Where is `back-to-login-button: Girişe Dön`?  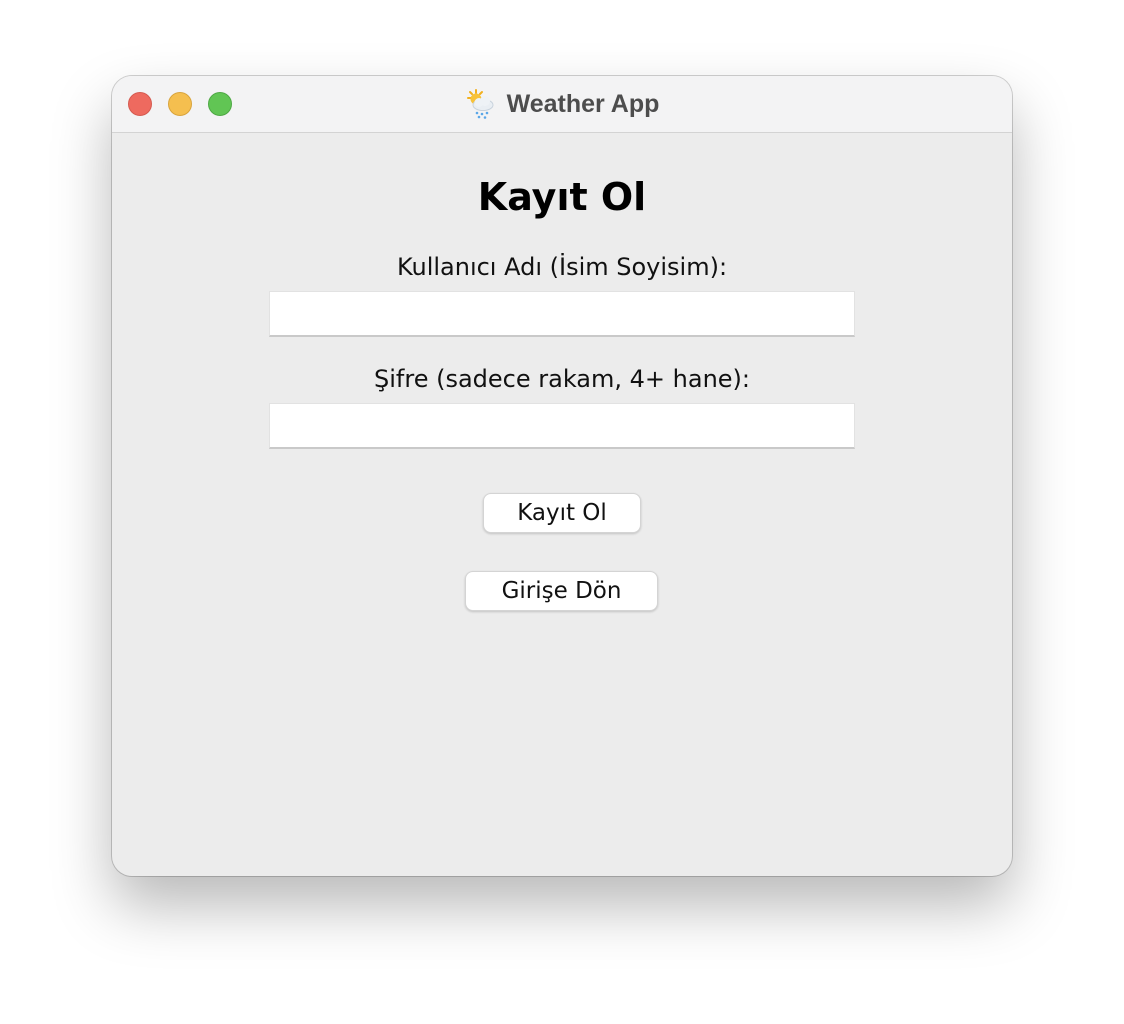
back-to-login-button: Girişe Dön is located at coordinates (561, 591).